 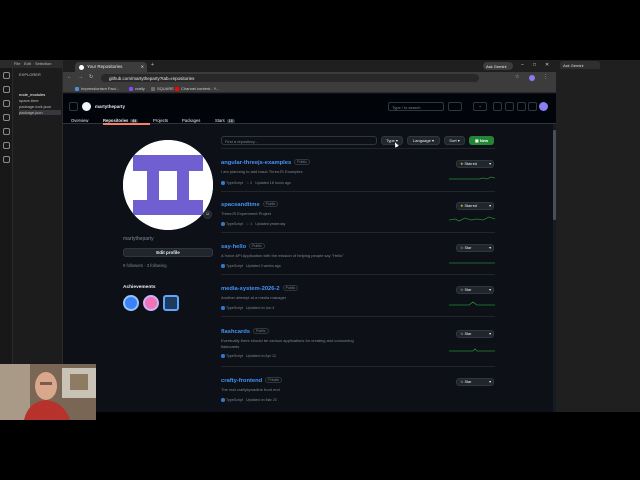 What do you see at coordinates (252, 380) in the screenshot?
I see `repo-link: crafty-frontend Private` at bounding box center [252, 380].